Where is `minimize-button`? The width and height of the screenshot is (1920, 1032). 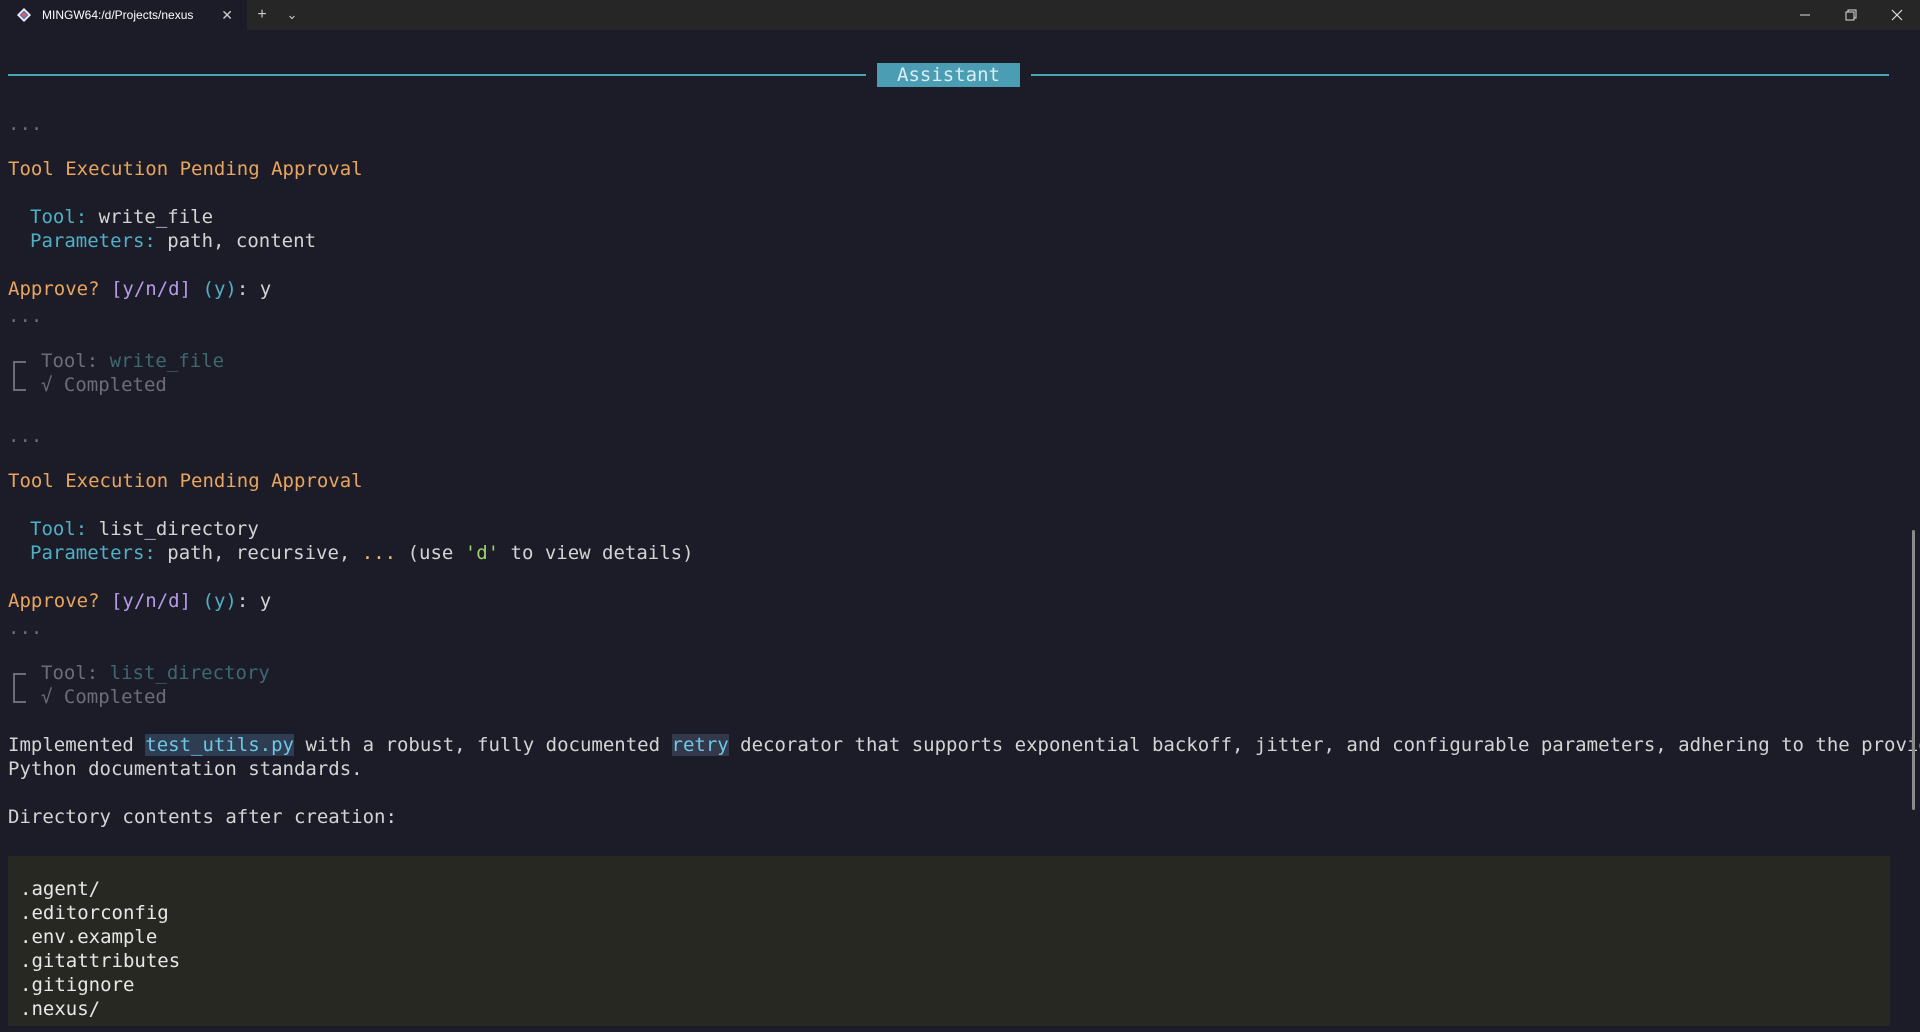
minimize-button is located at coordinates (1805, 15).